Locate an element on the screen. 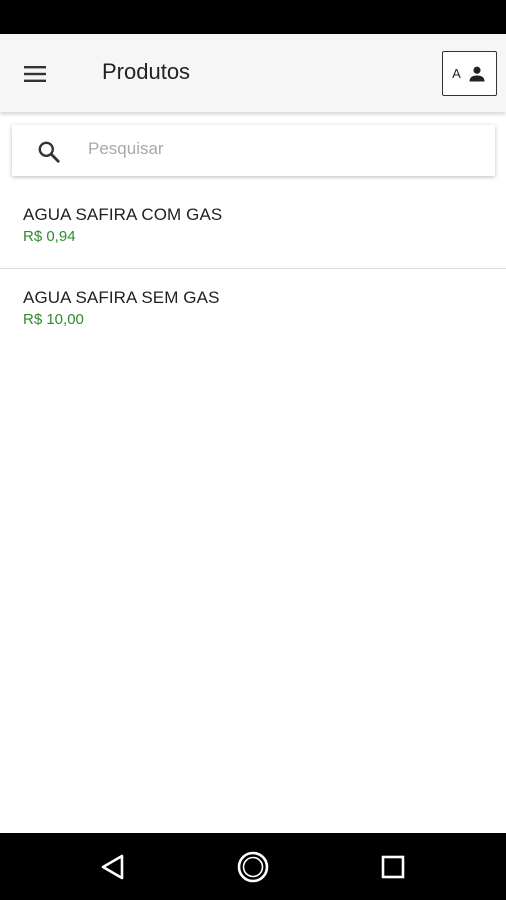  product-price: R$ 10,00 is located at coordinates (53, 319).